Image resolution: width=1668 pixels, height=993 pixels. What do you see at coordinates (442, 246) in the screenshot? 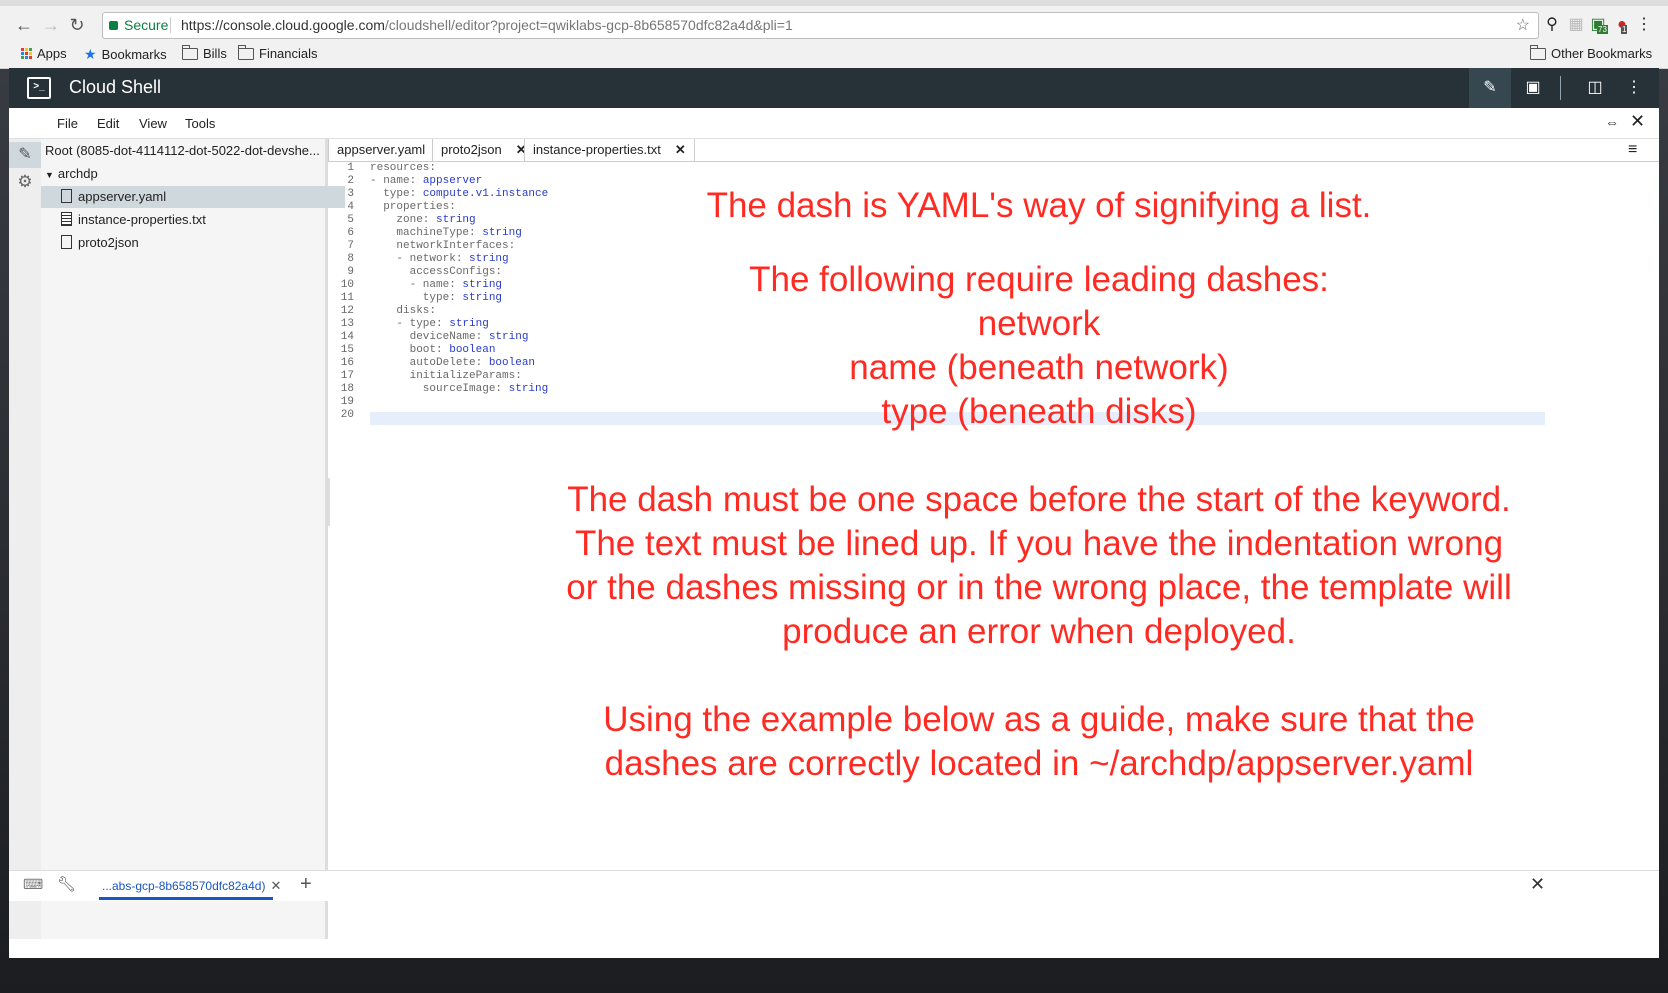
I see `code-line: networkInterfaces:` at bounding box center [442, 246].